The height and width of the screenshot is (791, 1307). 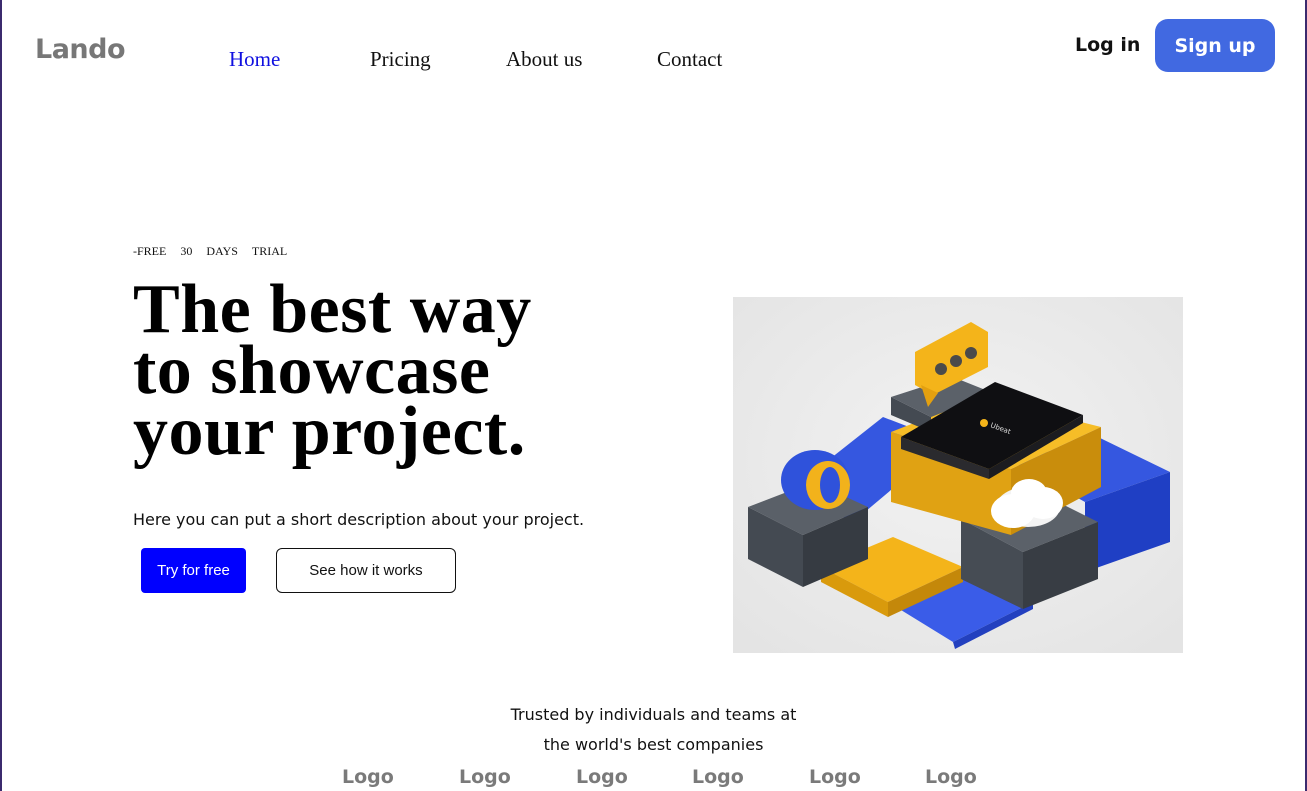 I want to click on headline-line: The best way, so click(x=332, y=309).